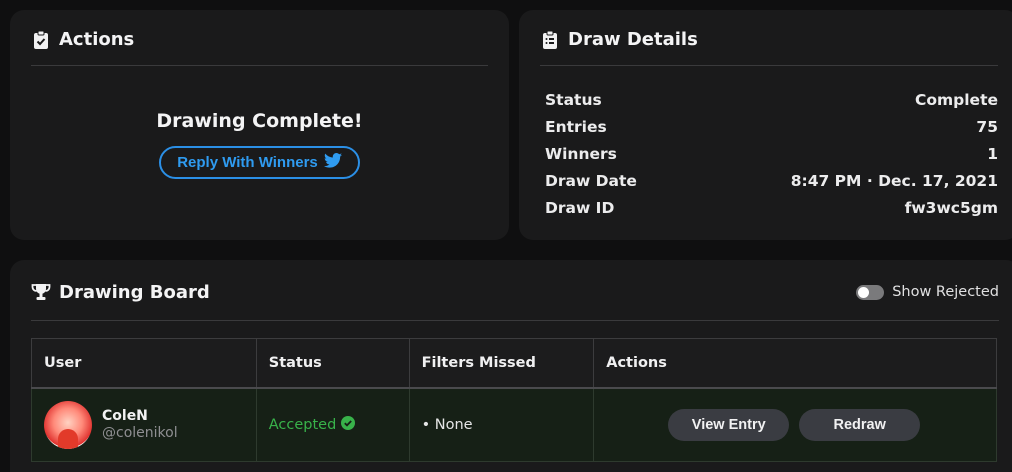  I want to click on toggle-knob, so click(864, 292).